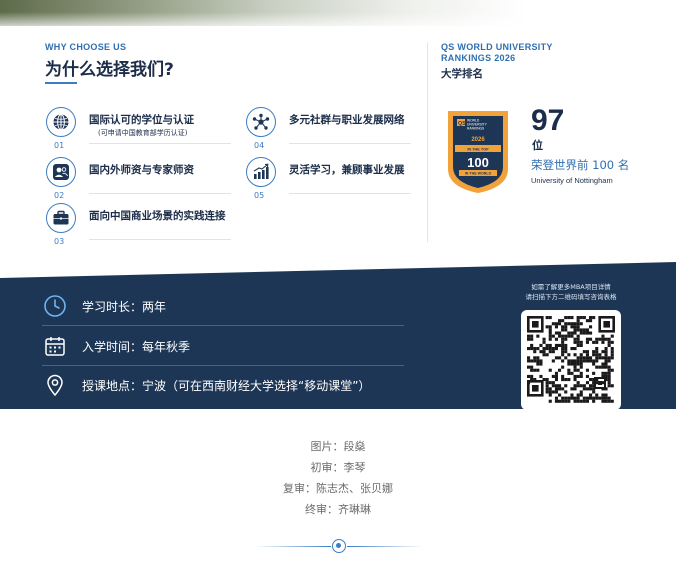 This screenshot has height=565, width=676. I want to click on svg-text: 2026, so click(478, 140).